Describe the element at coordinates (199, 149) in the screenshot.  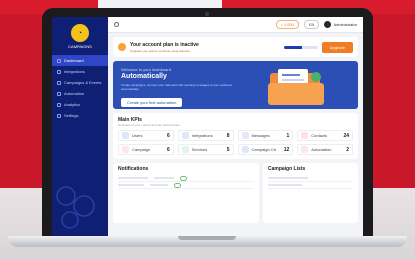
I see `kpi-label: Services` at that location.